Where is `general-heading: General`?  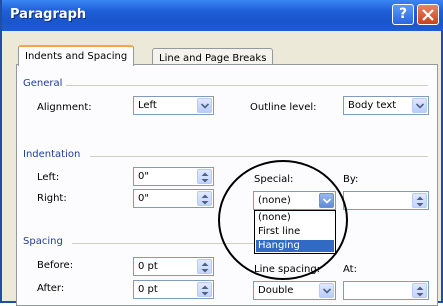
general-heading: General is located at coordinates (43, 83).